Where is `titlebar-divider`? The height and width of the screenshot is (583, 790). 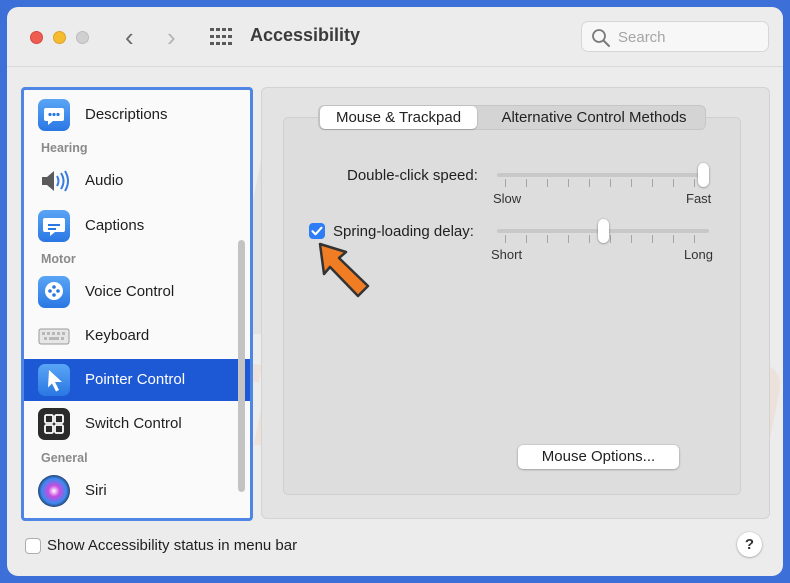
titlebar-divider is located at coordinates (395, 66).